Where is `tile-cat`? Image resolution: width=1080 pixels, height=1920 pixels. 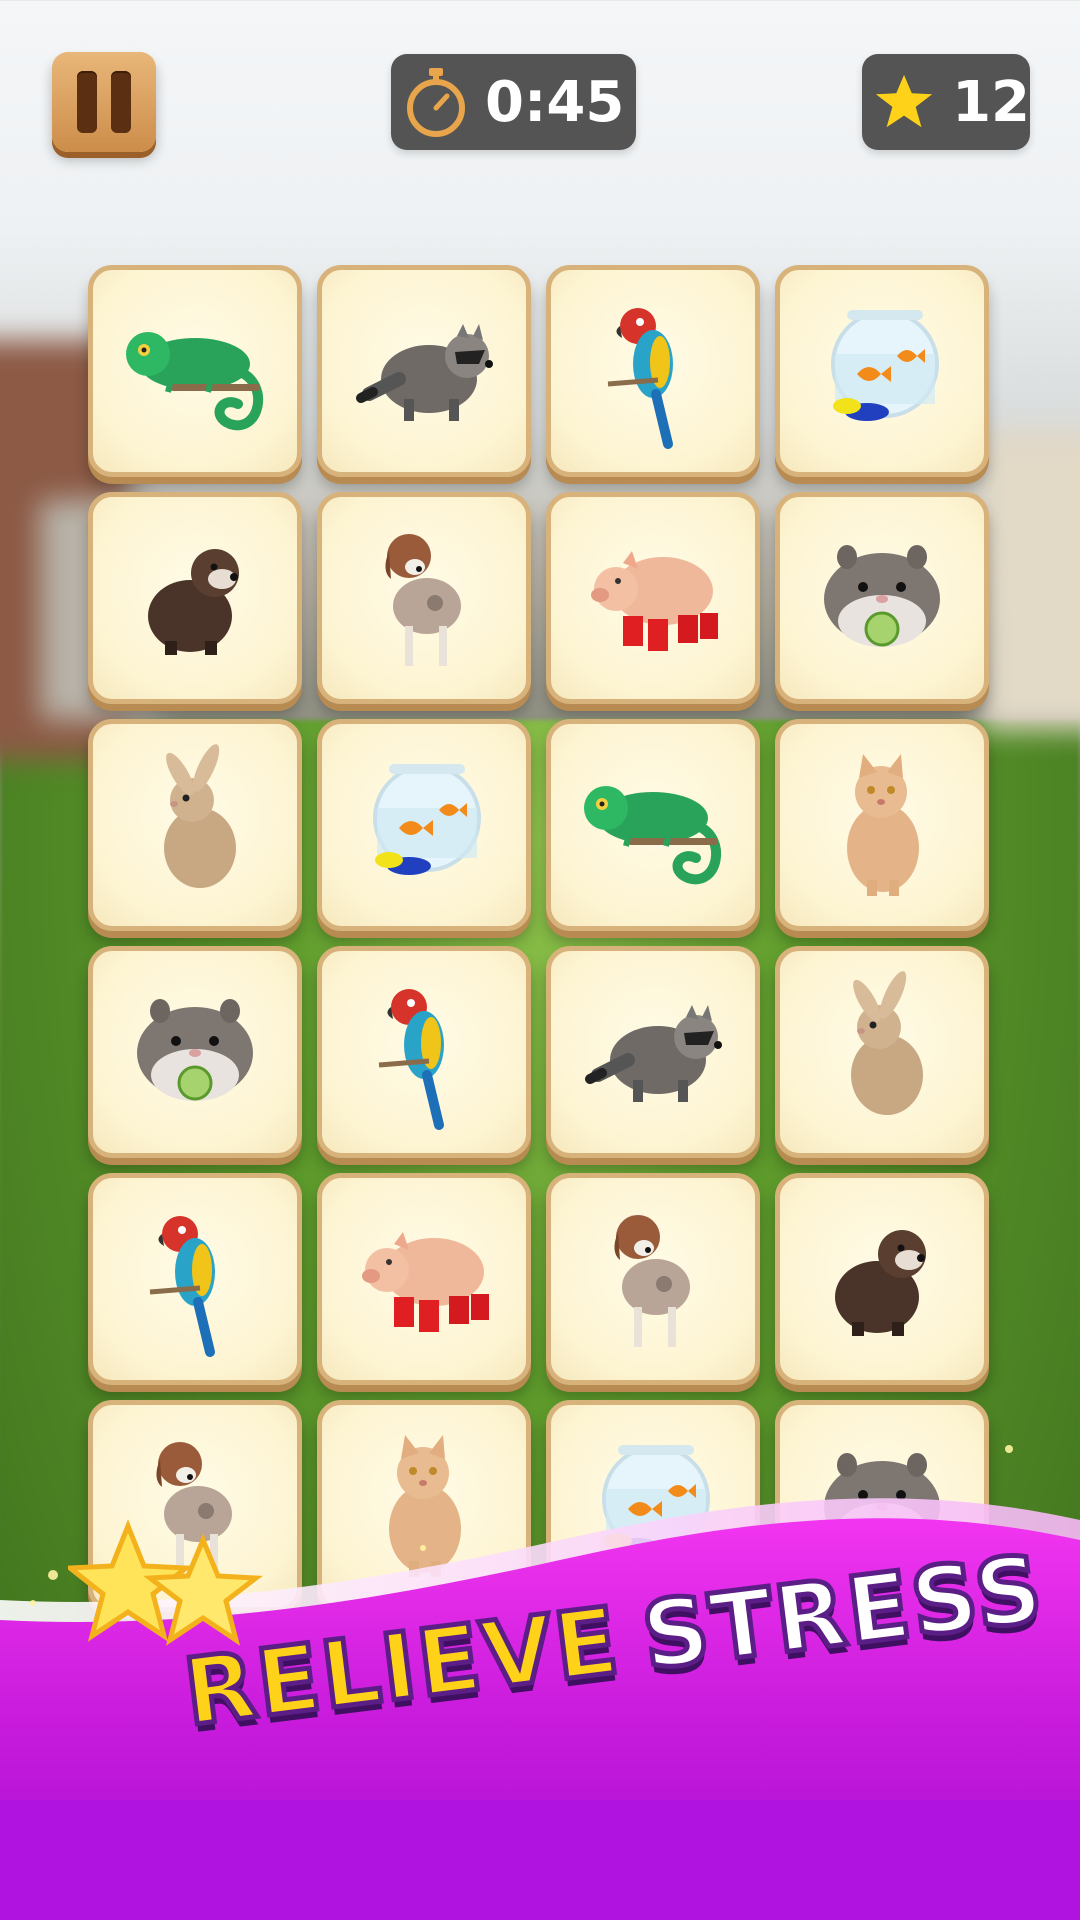
tile-cat is located at coordinates (882, 825).